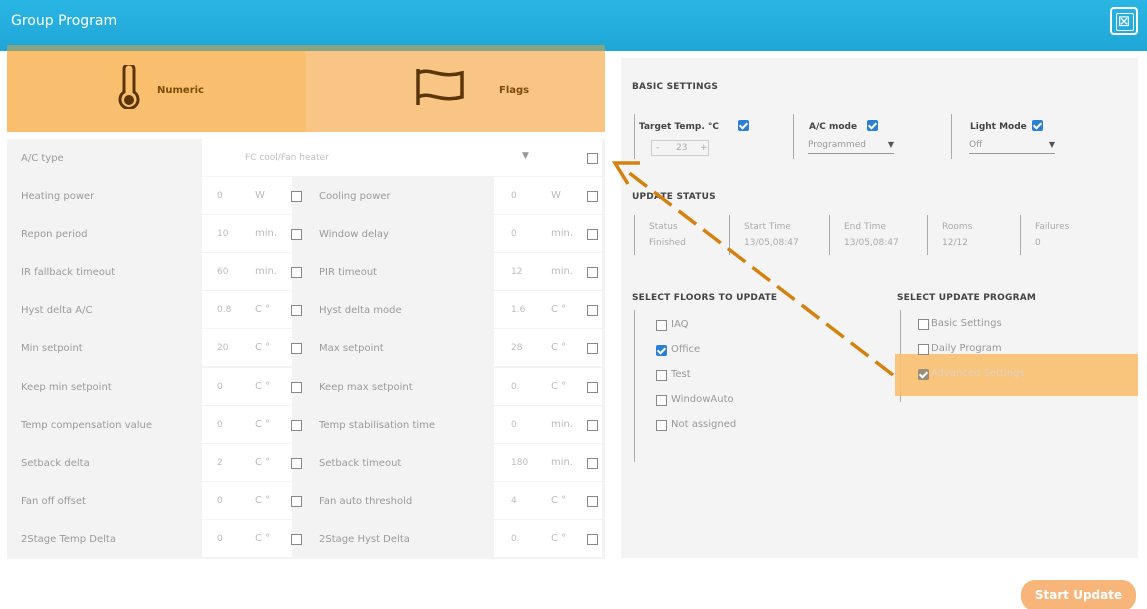  Describe the element at coordinates (517, 272) in the screenshot. I see `setting-value: 12` at that location.